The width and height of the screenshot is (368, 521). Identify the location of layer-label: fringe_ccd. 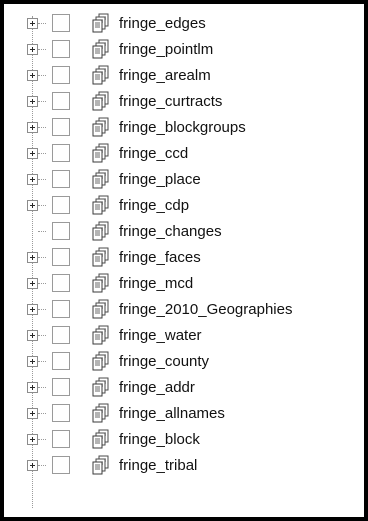
(154, 153).